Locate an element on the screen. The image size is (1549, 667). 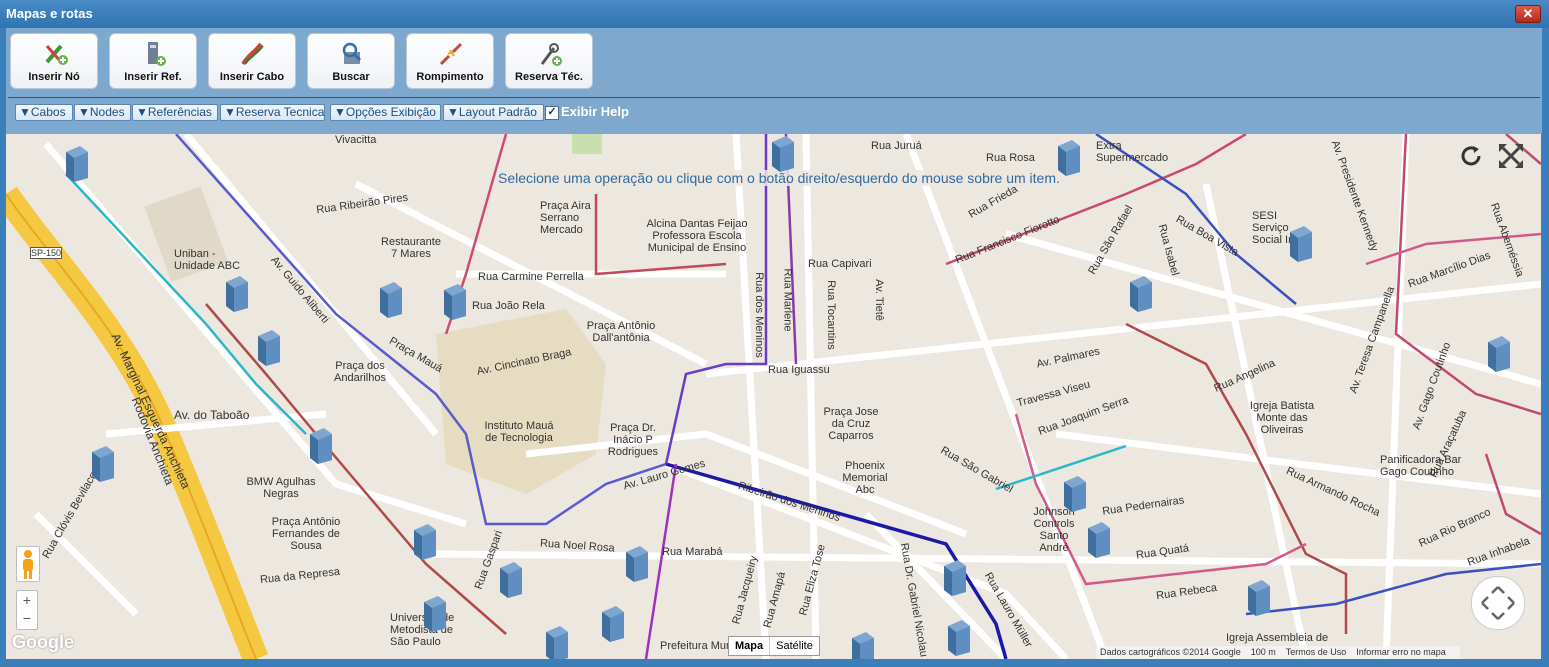
map-label: Rua Carmine Perrella is located at coordinates (531, 277).